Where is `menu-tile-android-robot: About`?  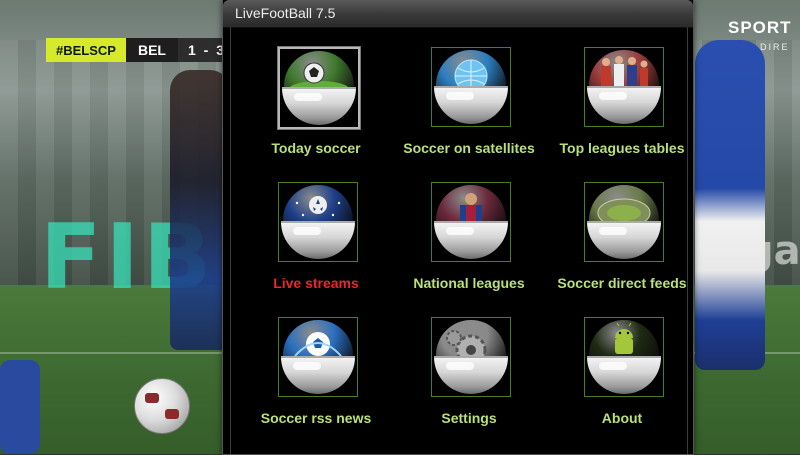
menu-tile-android-robot: About is located at coordinates (622, 377).